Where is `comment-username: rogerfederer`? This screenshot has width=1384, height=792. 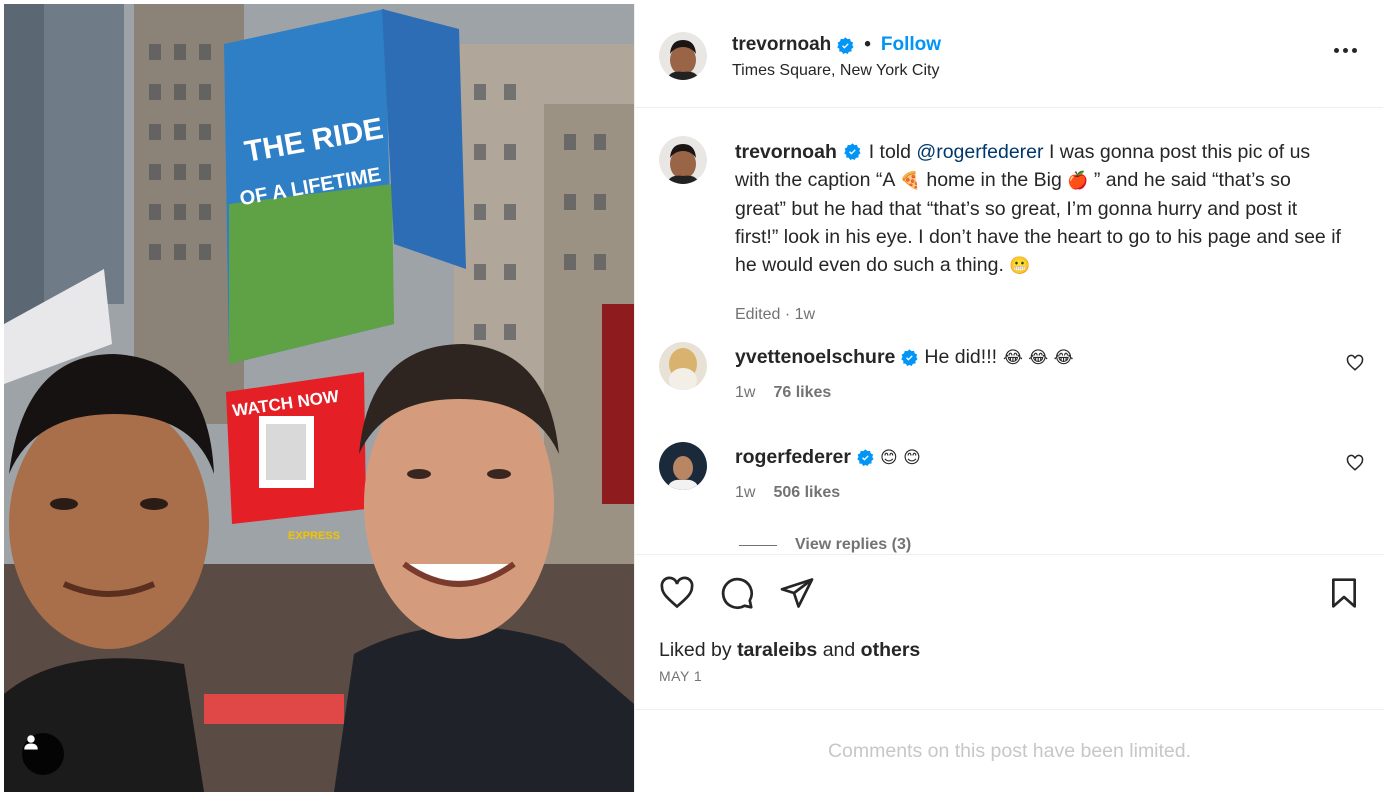 comment-username: rogerfederer is located at coordinates (793, 457).